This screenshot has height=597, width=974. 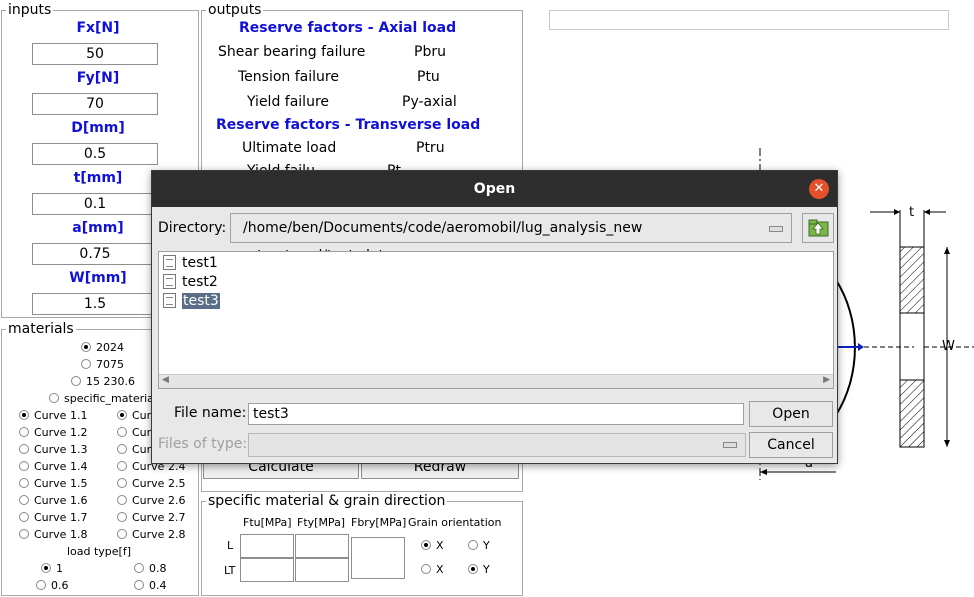 I want to click on up-folder-button, so click(x=818, y=228).